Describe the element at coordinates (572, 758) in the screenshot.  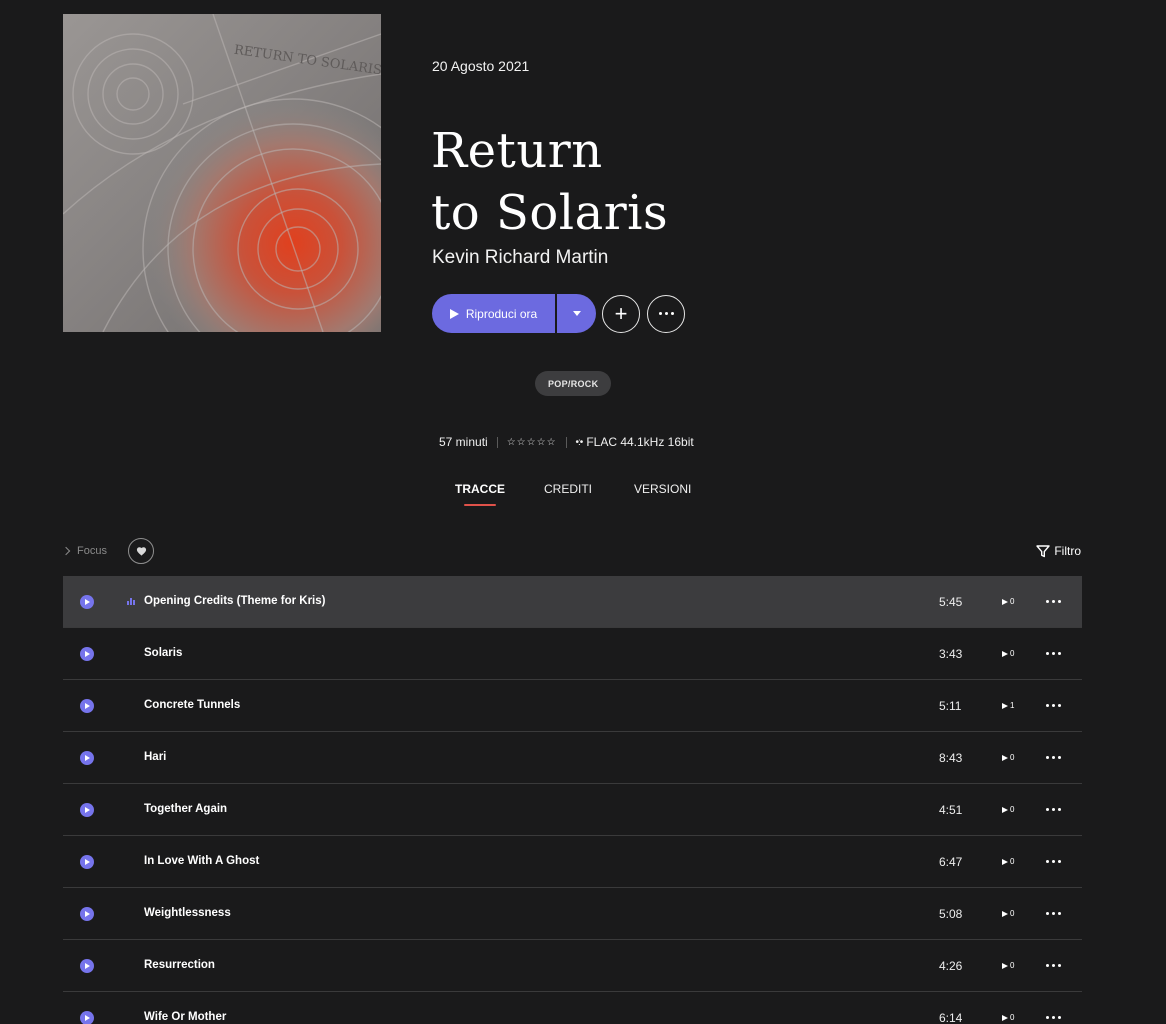
I see `track-row: Hari 8:43 0` at that location.